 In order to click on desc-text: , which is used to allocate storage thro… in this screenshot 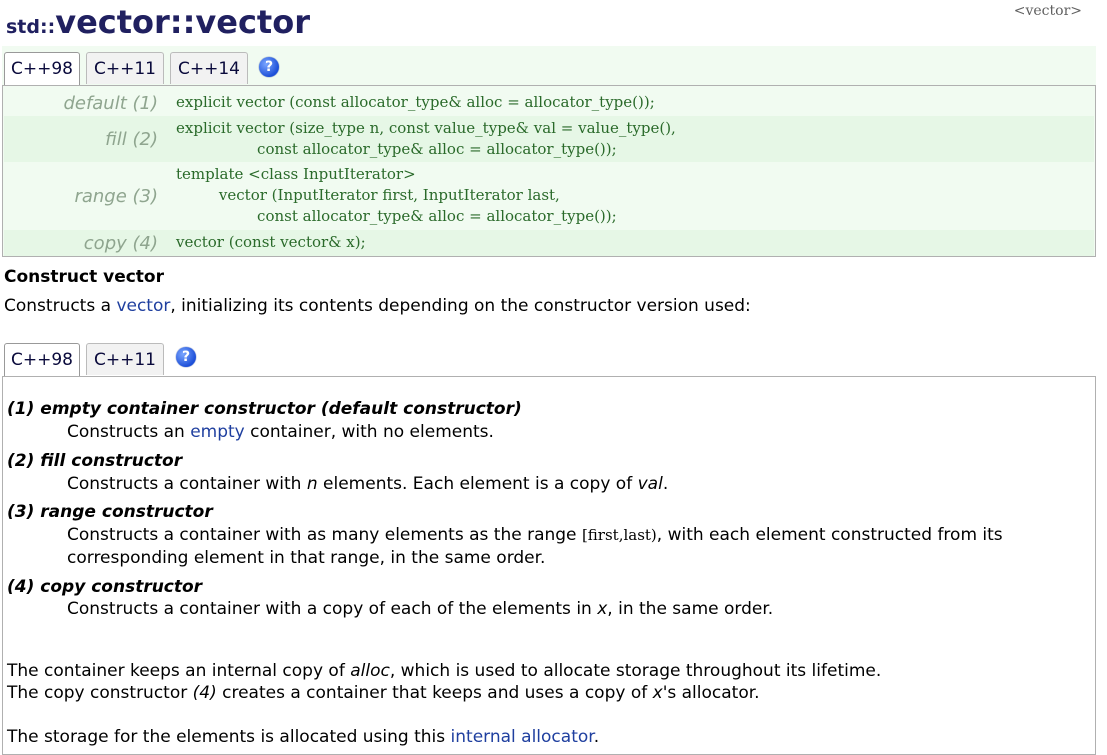, I will do `click(635, 671)`.